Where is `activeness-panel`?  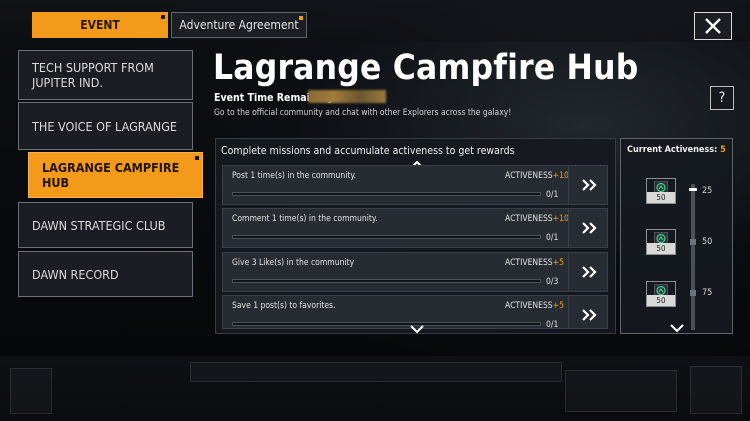 activeness-panel is located at coordinates (676, 236).